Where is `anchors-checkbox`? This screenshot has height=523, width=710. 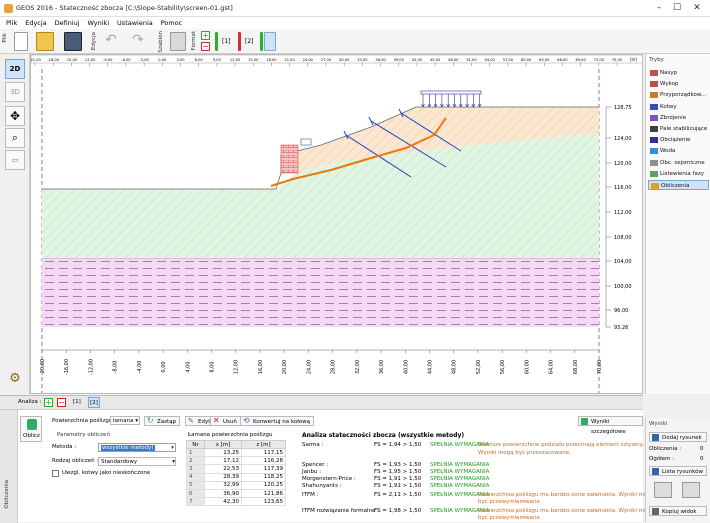 anchors-checkbox is located at coordinates (55, 473).